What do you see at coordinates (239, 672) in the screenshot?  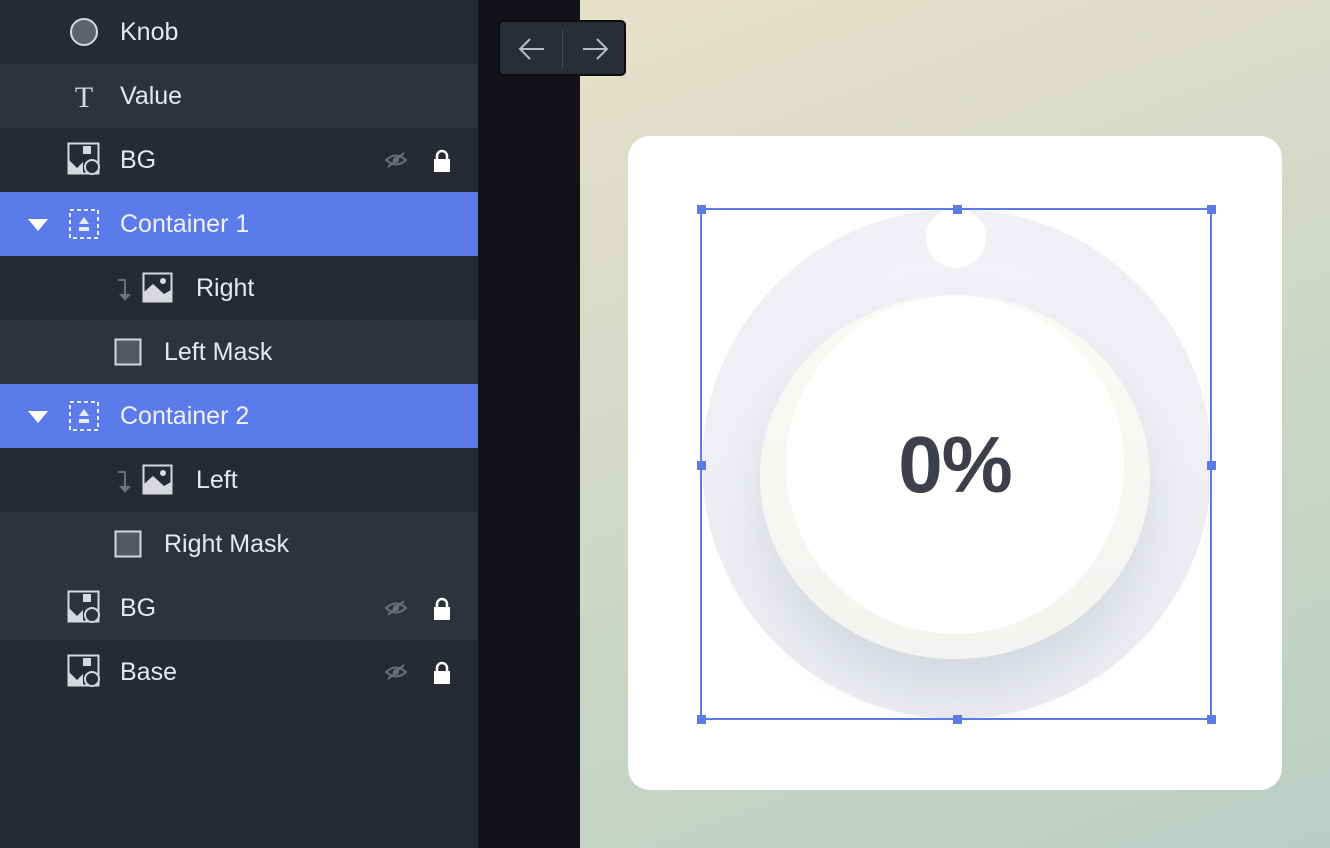 I see `layer-row-base: Base` at bounding box center [239, 672].